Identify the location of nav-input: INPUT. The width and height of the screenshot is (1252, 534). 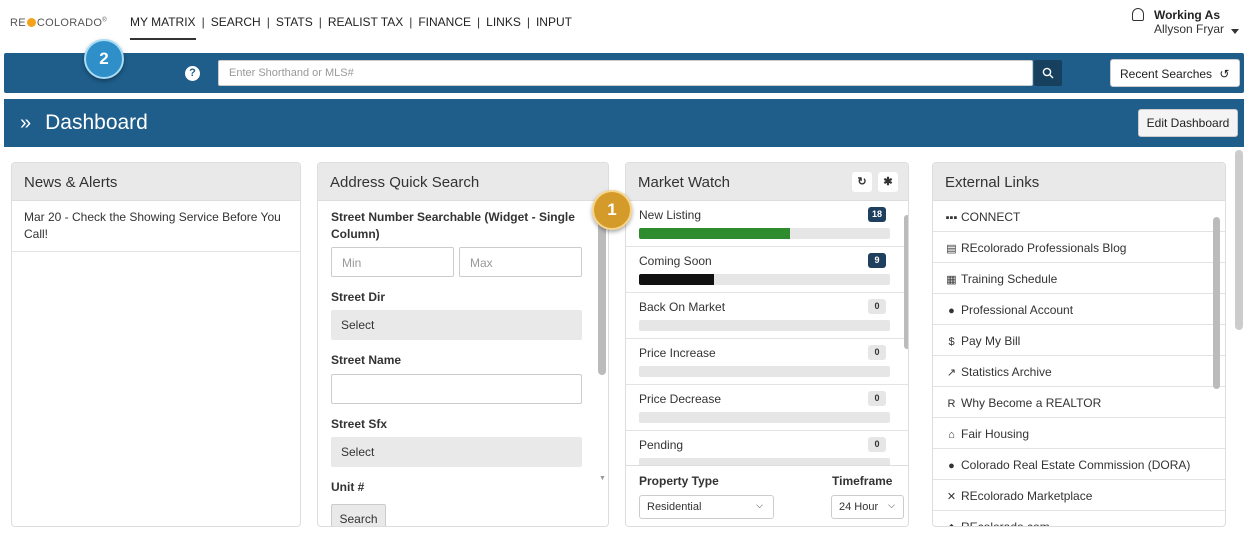
(554, 27).